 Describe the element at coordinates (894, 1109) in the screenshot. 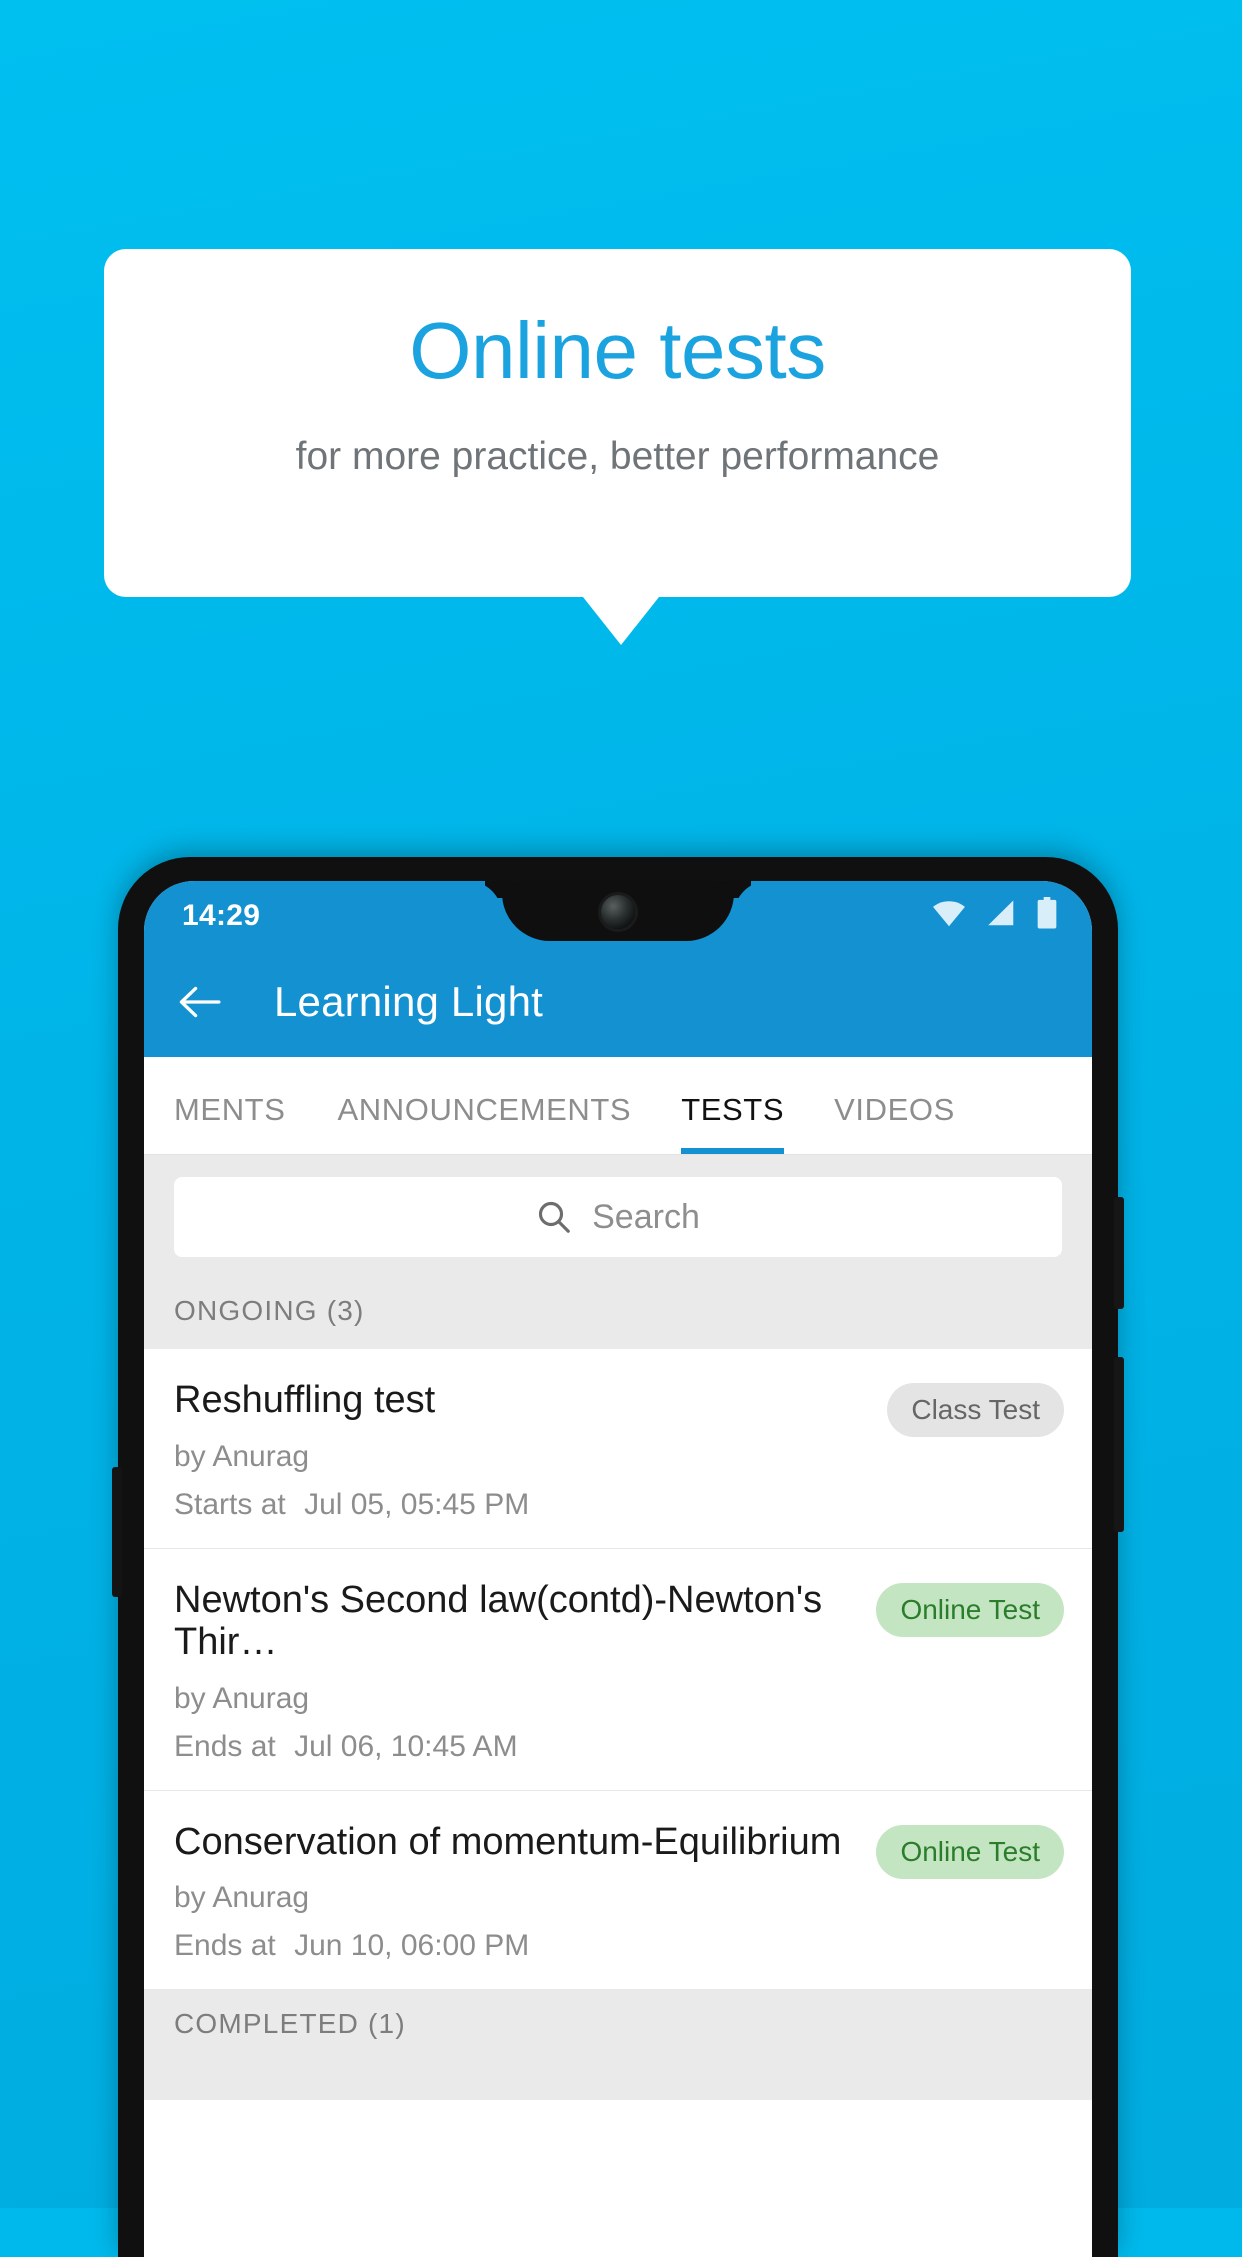

I see `tab-label: VIDEOS` at that location.